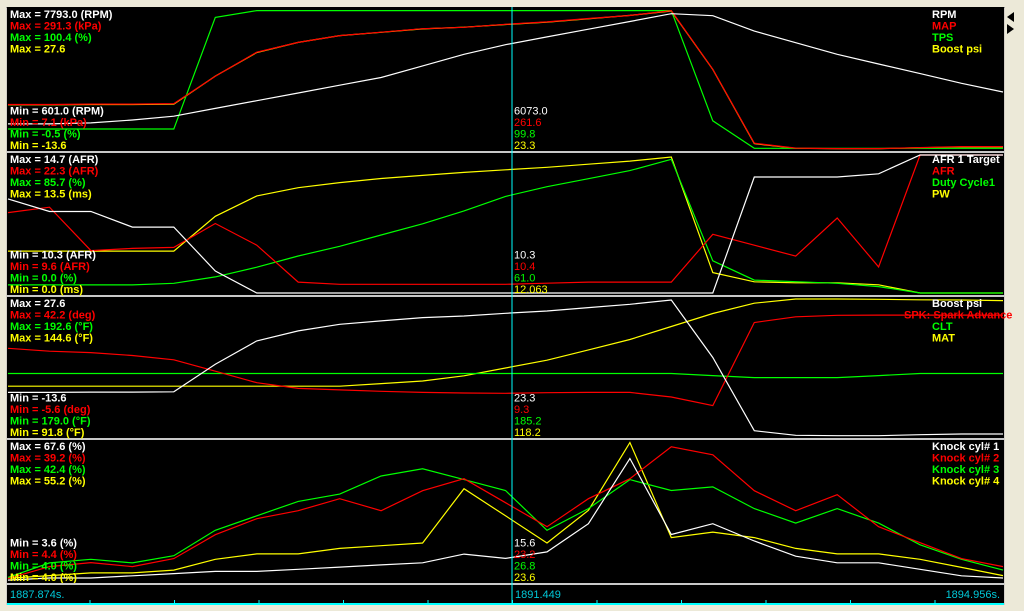 The height and width of the screenshot is (611, 1024). What do you see at coordinates (524, 578) in the screenshot?
I see `cursor-value: 23.6` at bounding box center [524, 578].